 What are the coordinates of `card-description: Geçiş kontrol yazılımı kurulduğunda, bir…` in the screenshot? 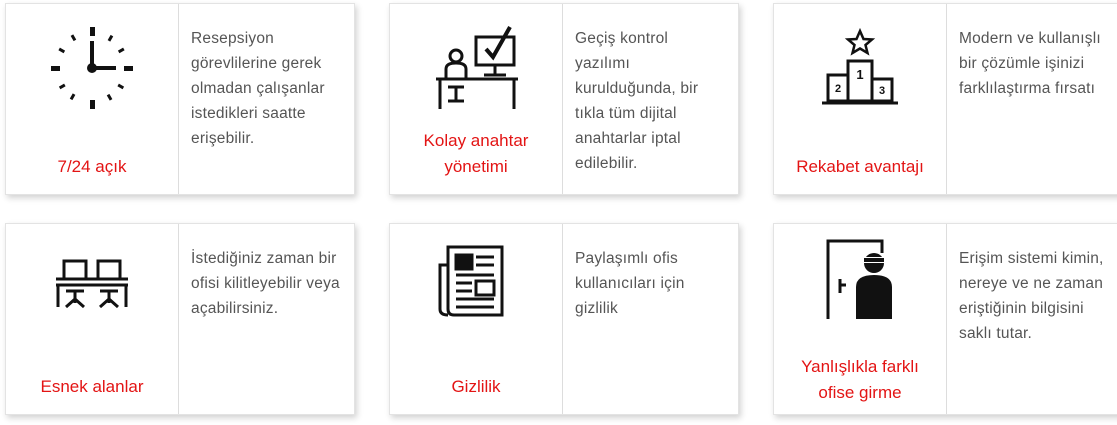 It's located at (637, 101).